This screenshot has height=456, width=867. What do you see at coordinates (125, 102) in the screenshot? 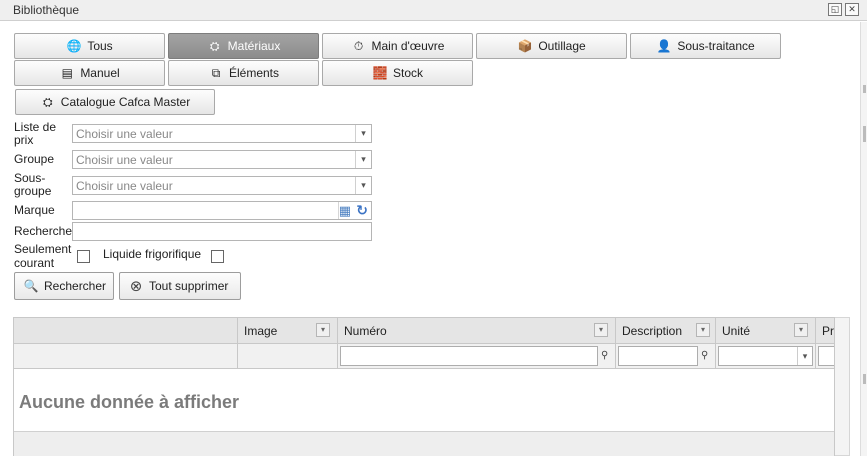
I see `catalogue-label: Catalogue Cafca Master` at bounding box center [125, 102].